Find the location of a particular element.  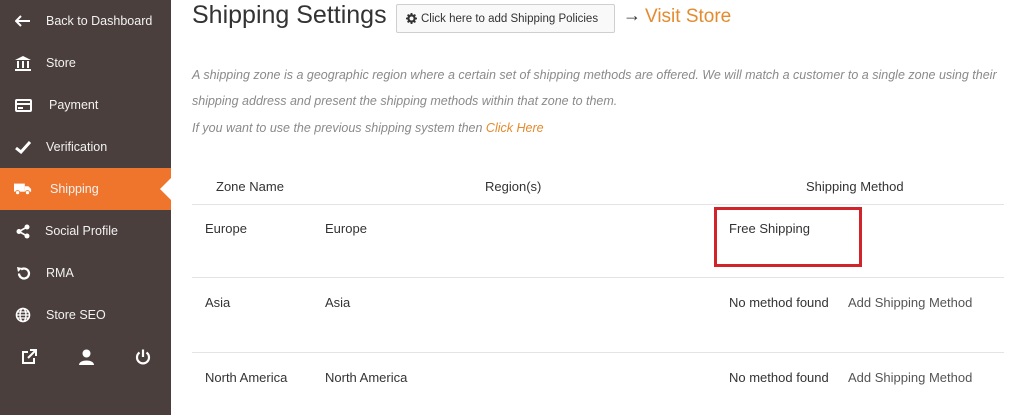

sidebar-item-label: Store is located at coordinates (61, 63).